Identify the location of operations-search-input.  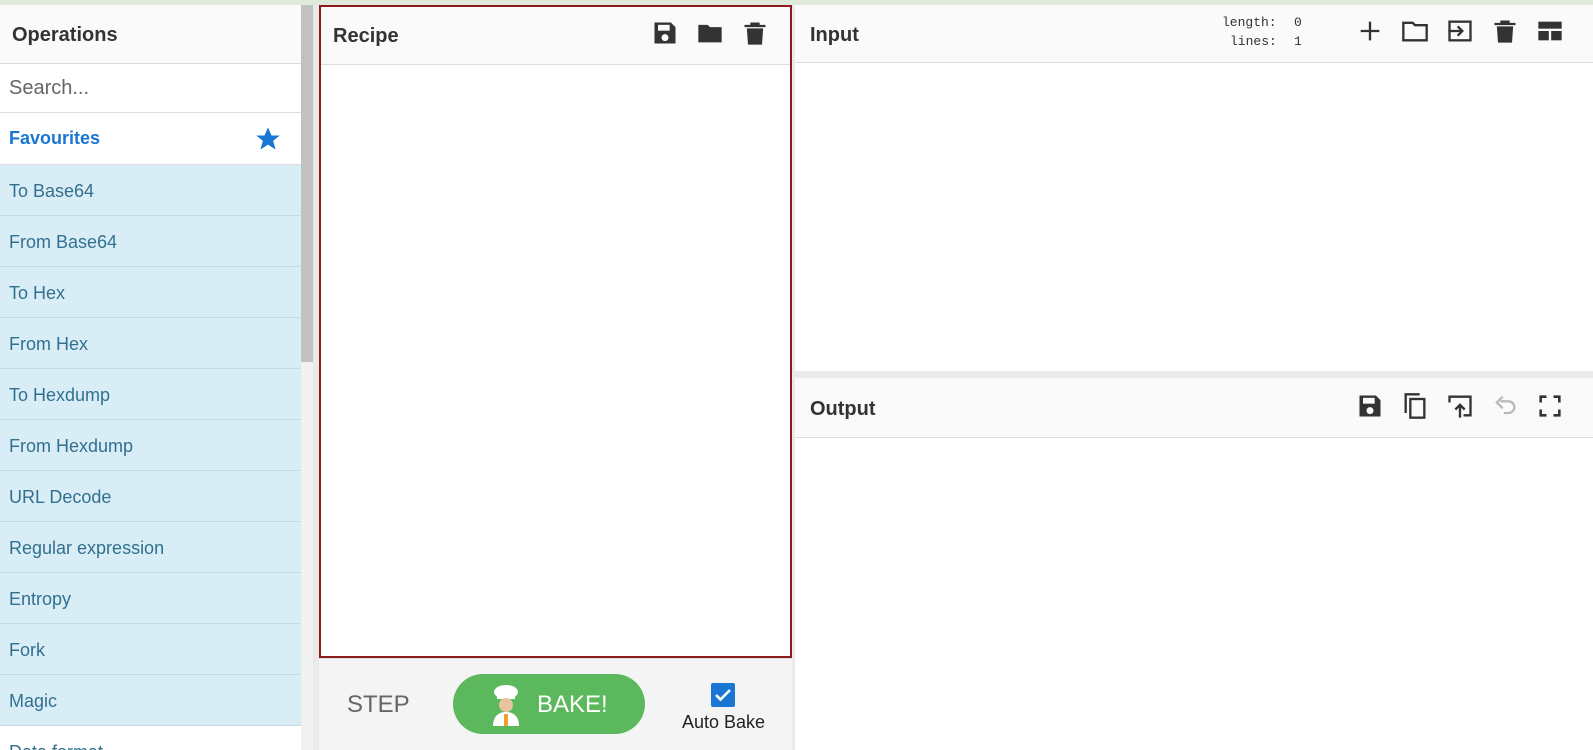
(150, 88).